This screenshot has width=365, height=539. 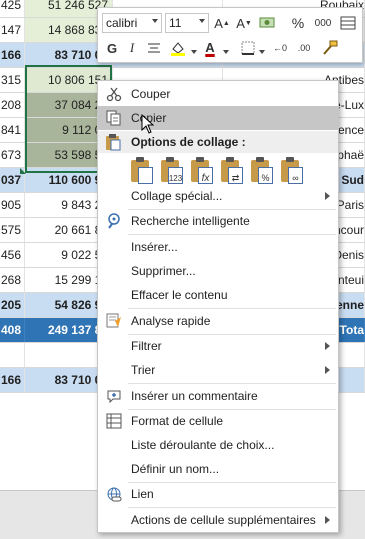 What do you see at coordinates (218, 370) in the screenshot?
I see `menu-item-trier: Trier` at bounding box center [218, 370].